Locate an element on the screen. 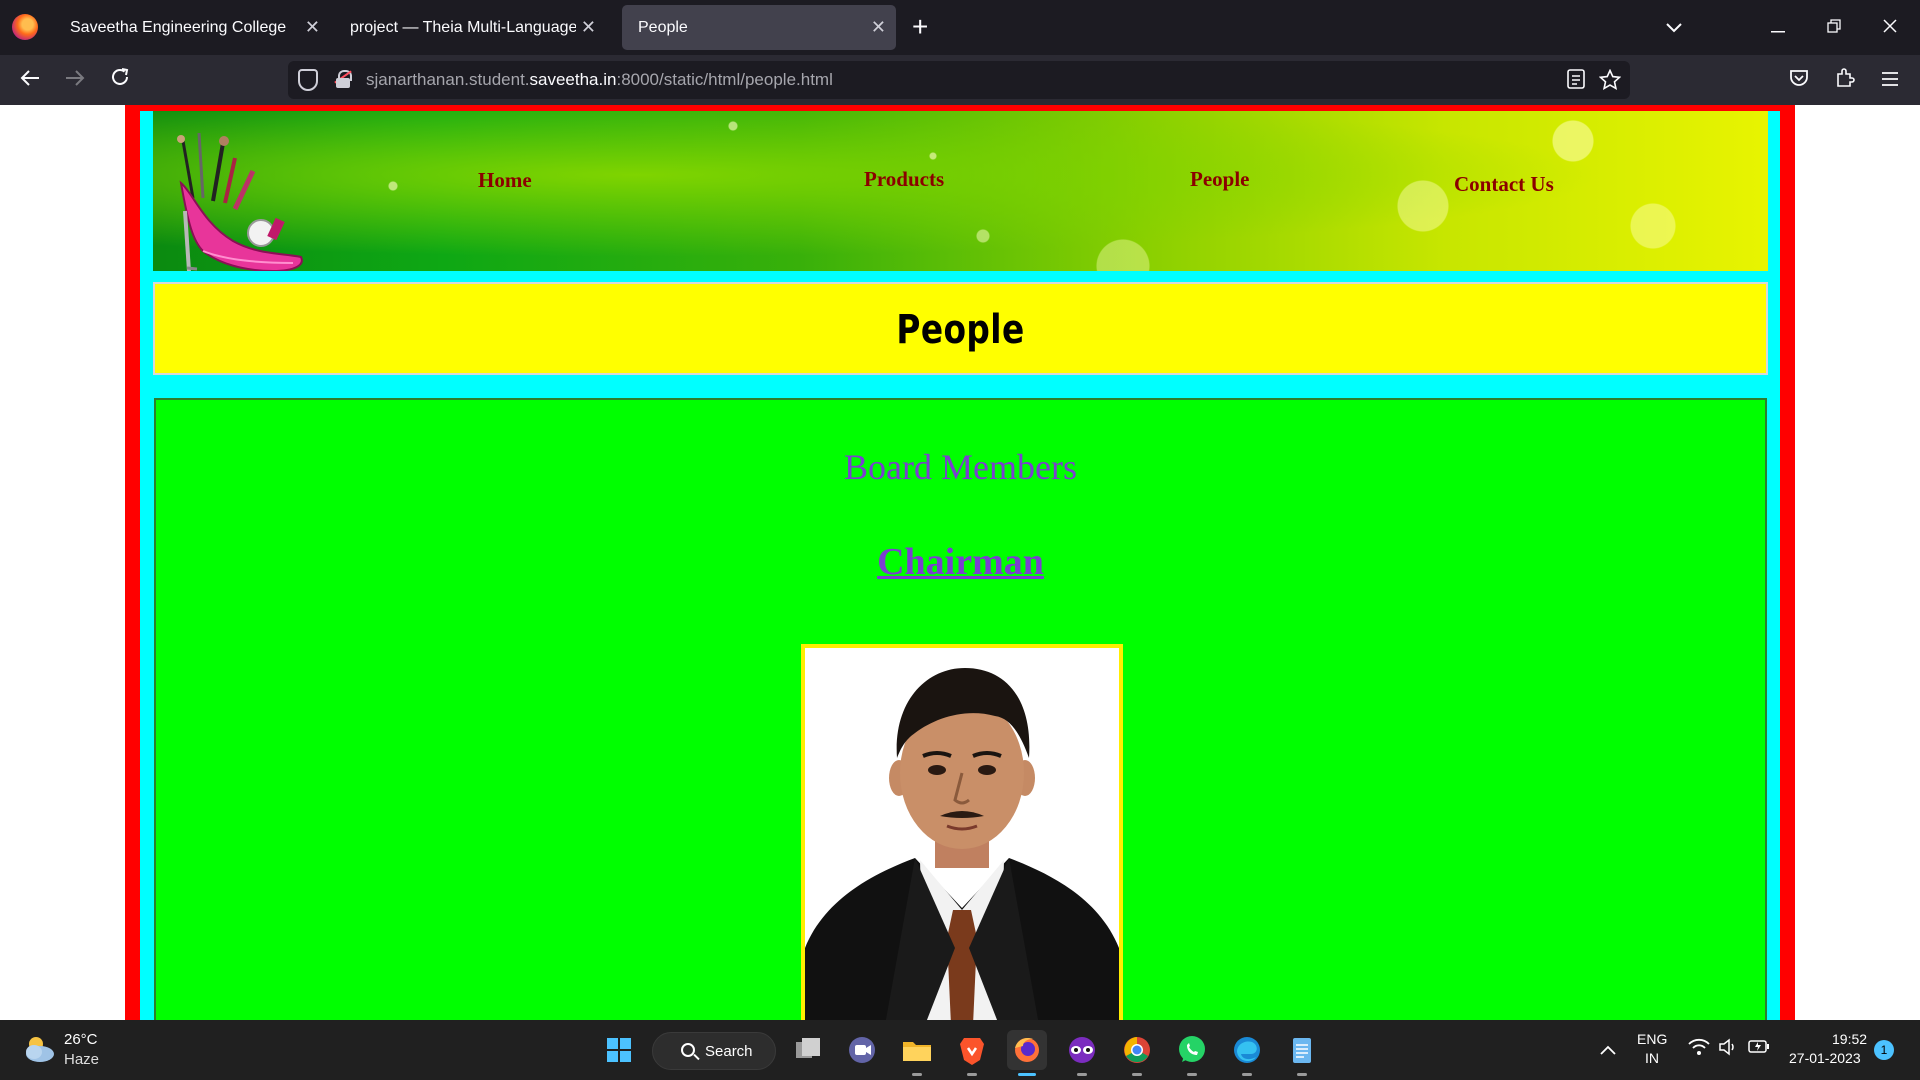 The width and height of the screenshot is (1920, 1080). brave-icon is located at coordinates (972, 1053).